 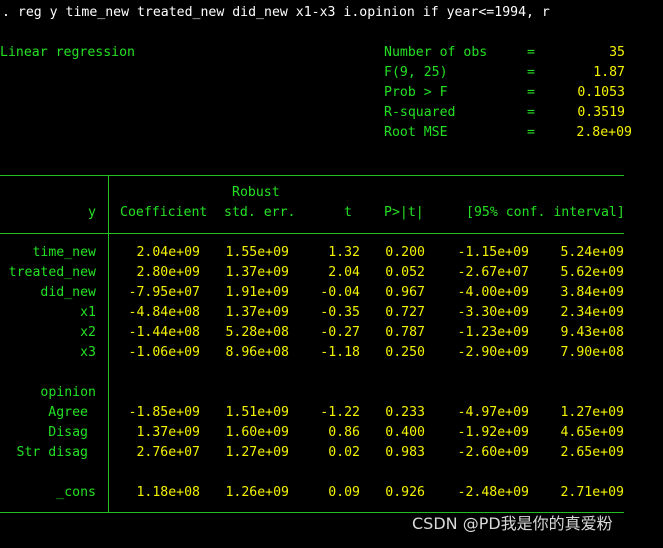 What do you see at coordinates (609, 72) in the screenshot?
I see `stat-value: 1.87` at bounding box center [609, 72].